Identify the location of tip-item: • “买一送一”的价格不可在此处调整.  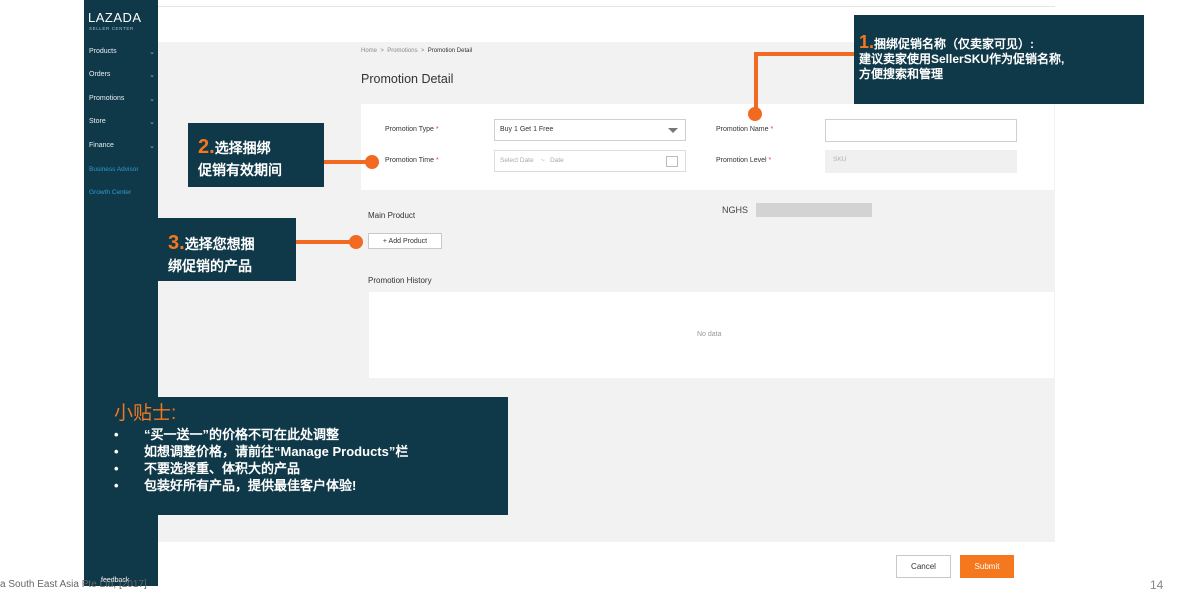
(227, 434).